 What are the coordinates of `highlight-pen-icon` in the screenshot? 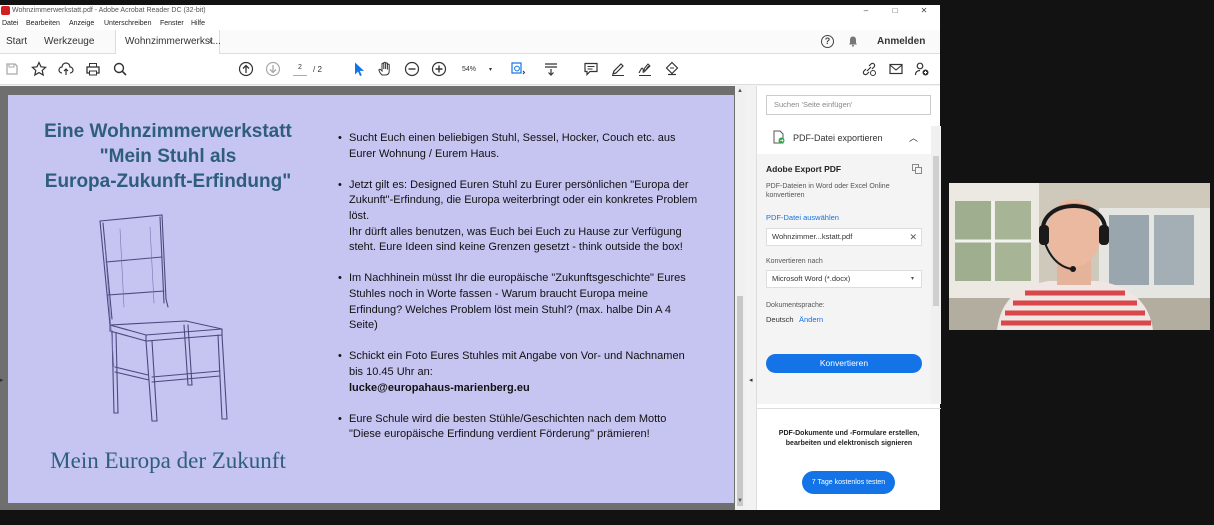 It's located at (618, 69).